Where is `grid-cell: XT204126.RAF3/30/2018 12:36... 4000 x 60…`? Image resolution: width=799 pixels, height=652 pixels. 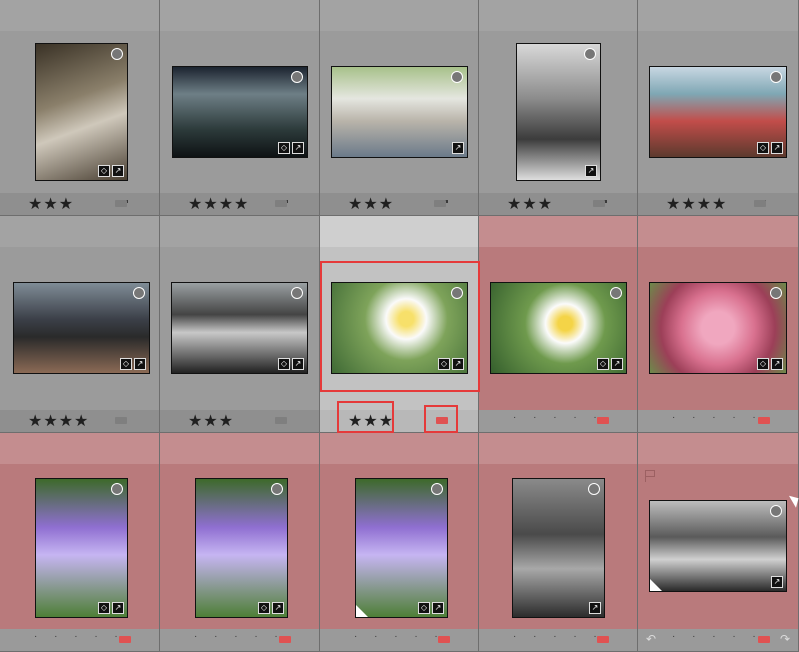
grid-cell: XT204126.RAF3/30/2018 12:36... 4000 x 60… is located at coordinates (558, 542).